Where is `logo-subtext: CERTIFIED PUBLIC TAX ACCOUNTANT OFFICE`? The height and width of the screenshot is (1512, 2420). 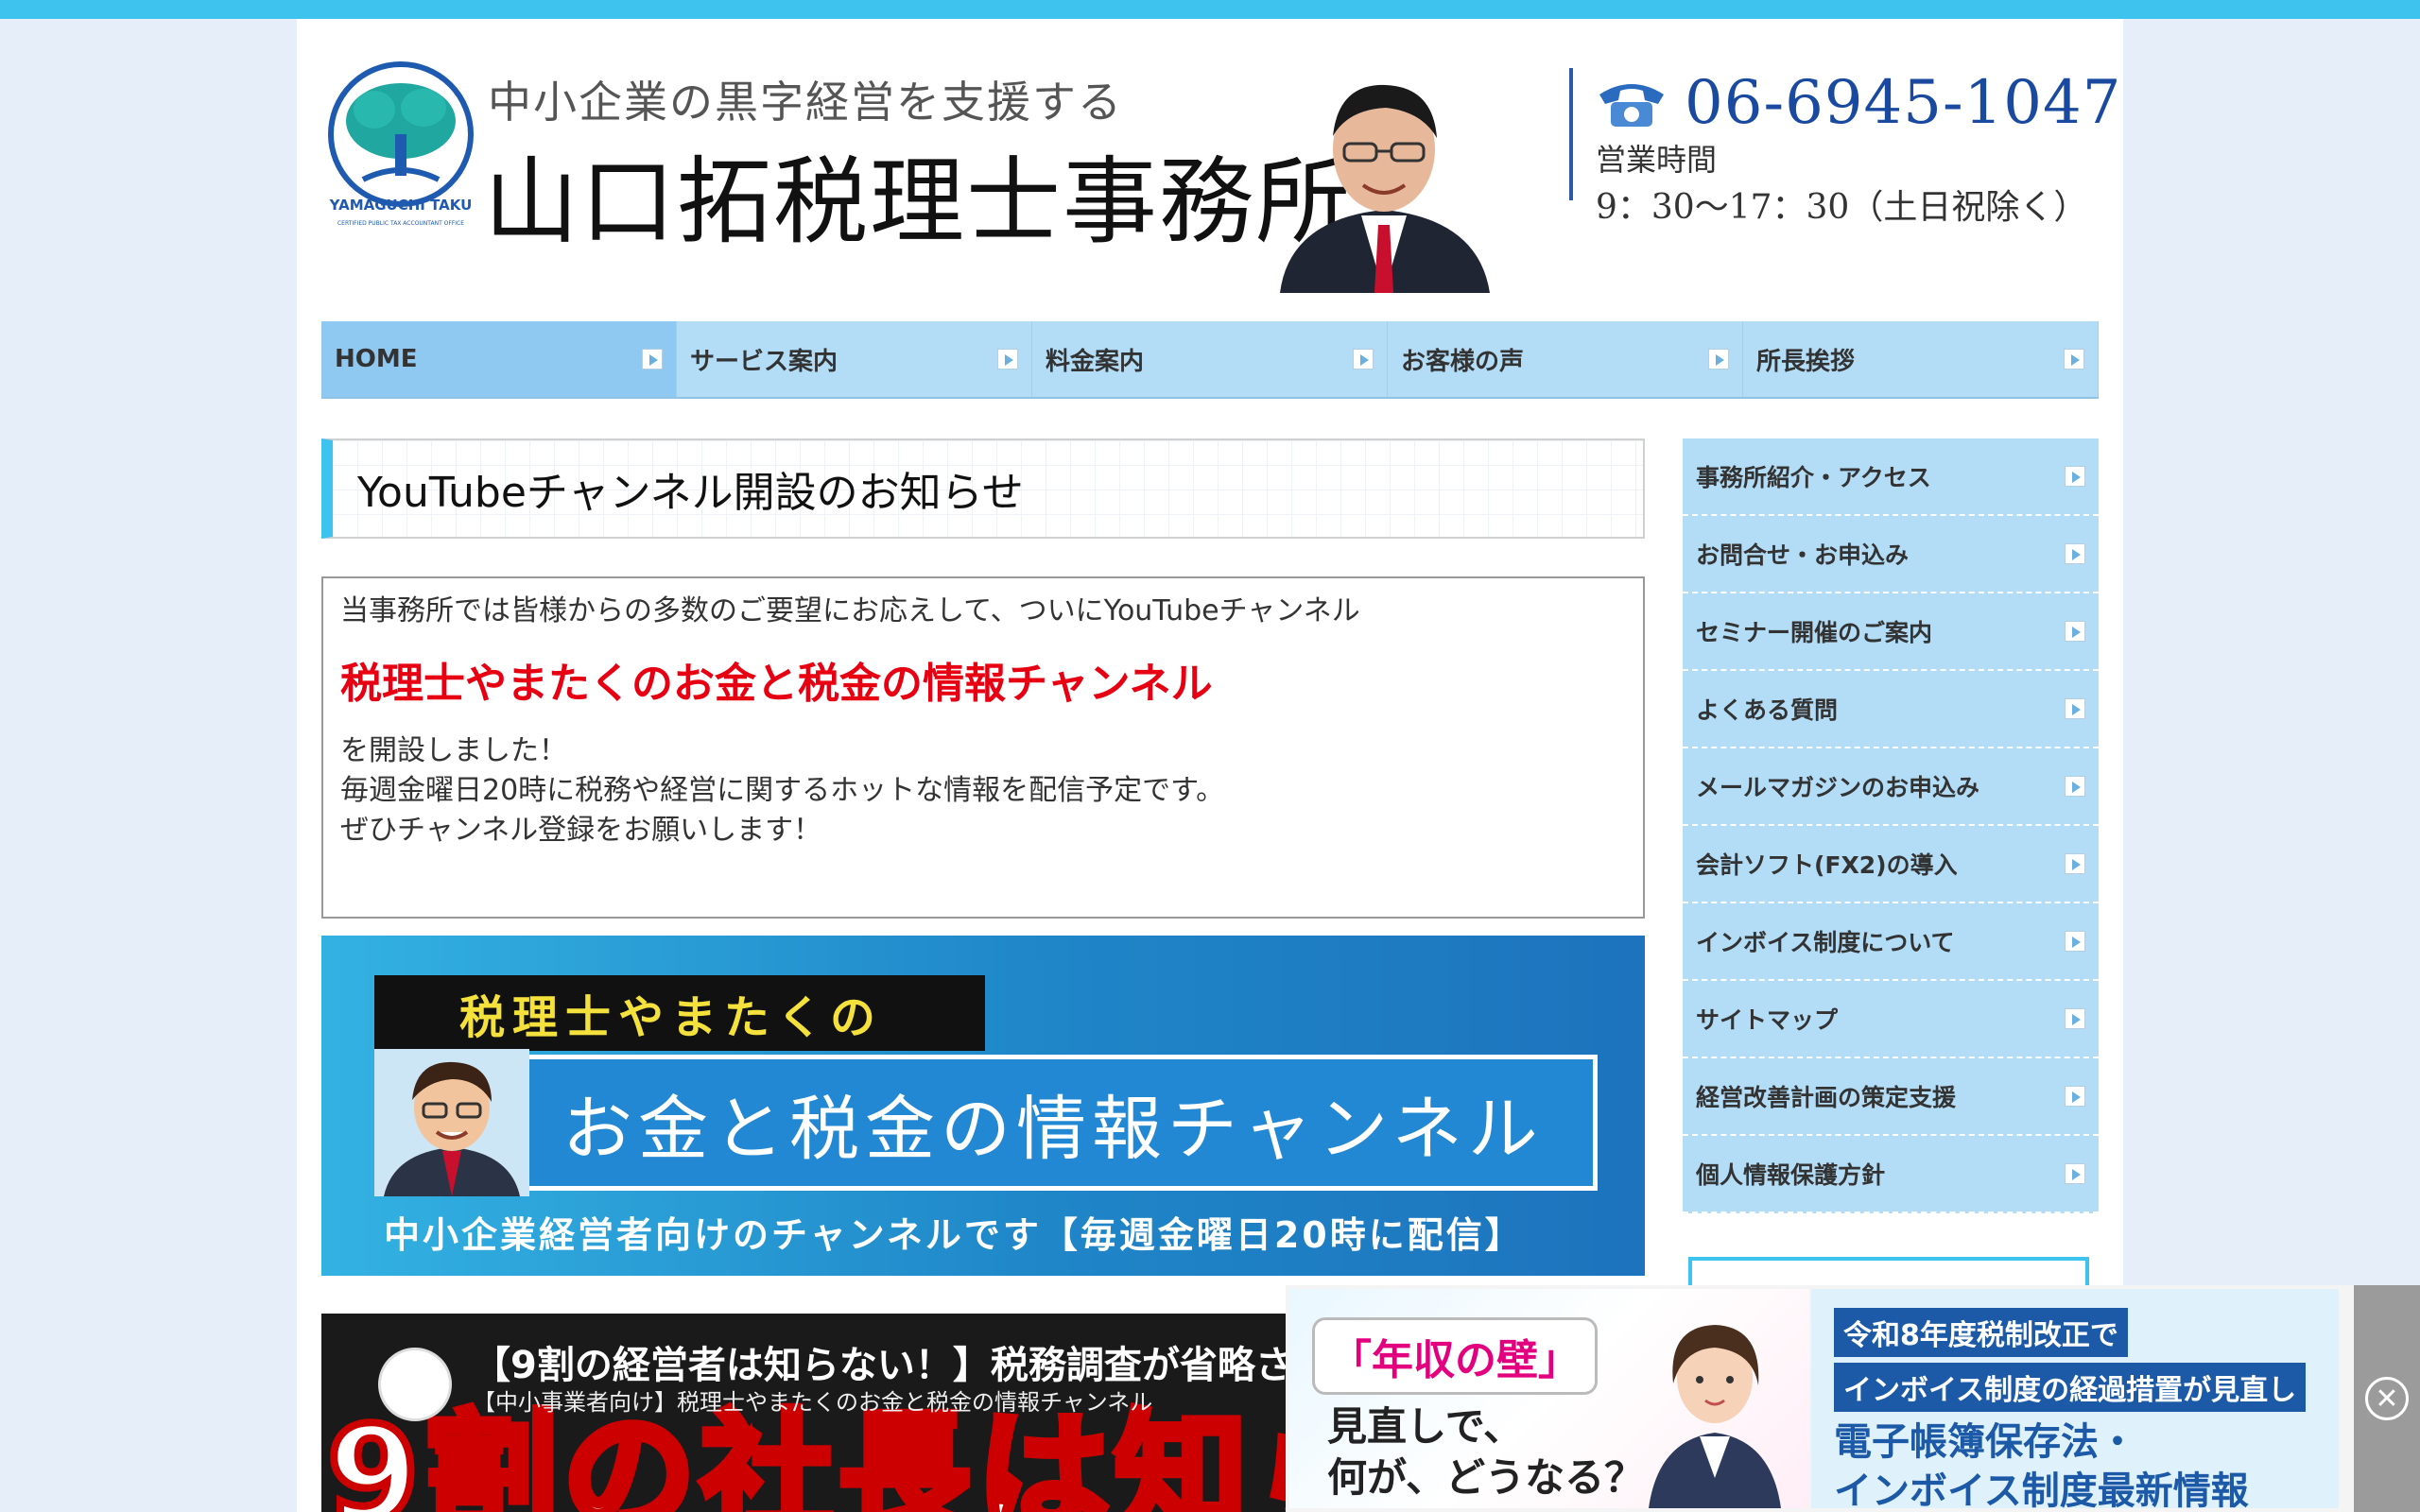
logo-subtext: CERTIFIED PUBLIC TAX ACCOUNTANT OFFICE is located at coordinates (400, 223).